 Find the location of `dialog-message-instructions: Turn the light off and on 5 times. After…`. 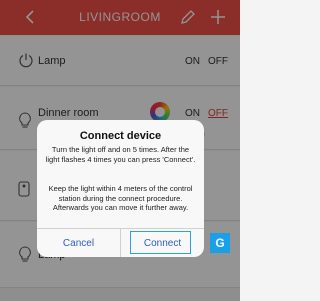

dialog-message-instructions: Turn the light off and on 5 times. After… is located at coordinates (120, 154).